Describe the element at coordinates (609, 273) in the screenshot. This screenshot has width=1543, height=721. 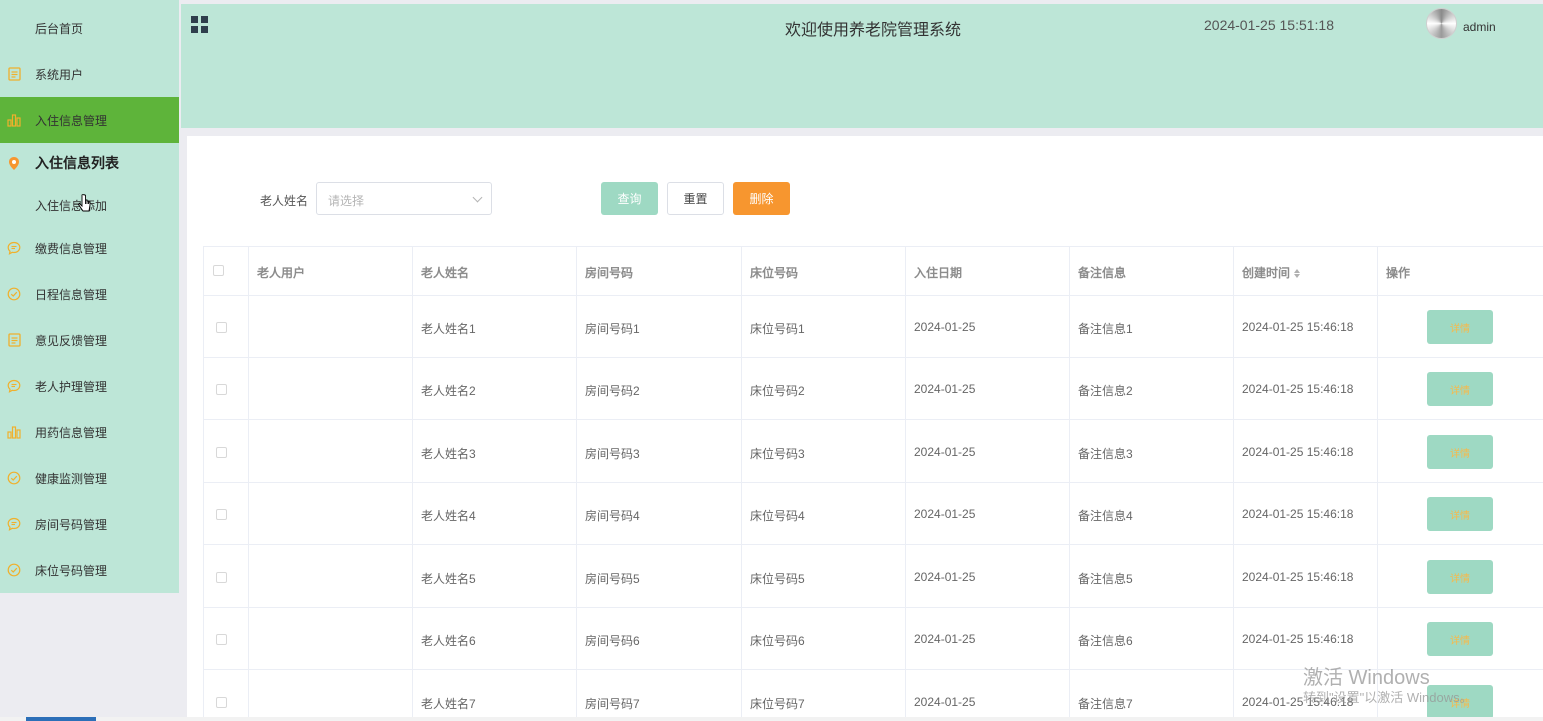
I see `column-header: 房间号码` at that location.